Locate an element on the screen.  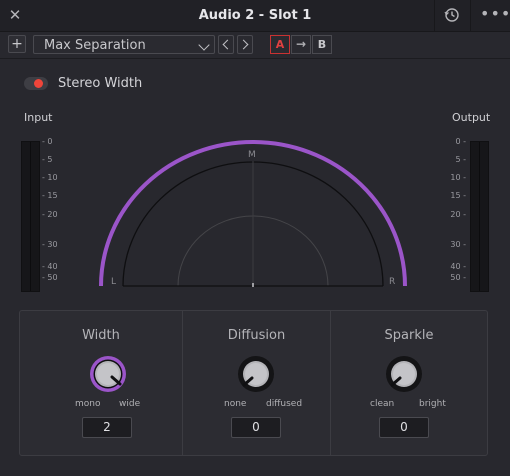
width-title: Width is located at coordinates (101, 335).